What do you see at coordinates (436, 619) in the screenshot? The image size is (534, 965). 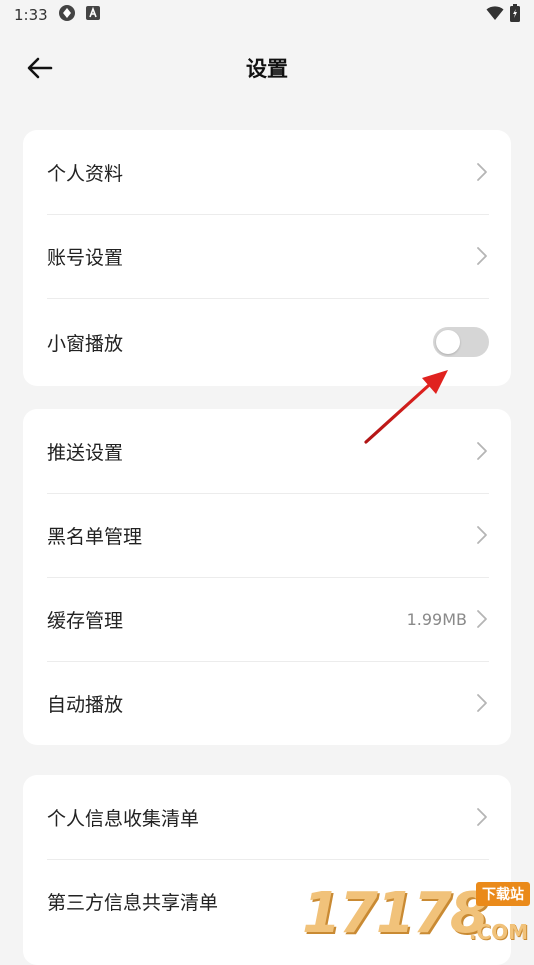 I see `cache-size-value: 1.99MB` at bounding box center [436, 619].